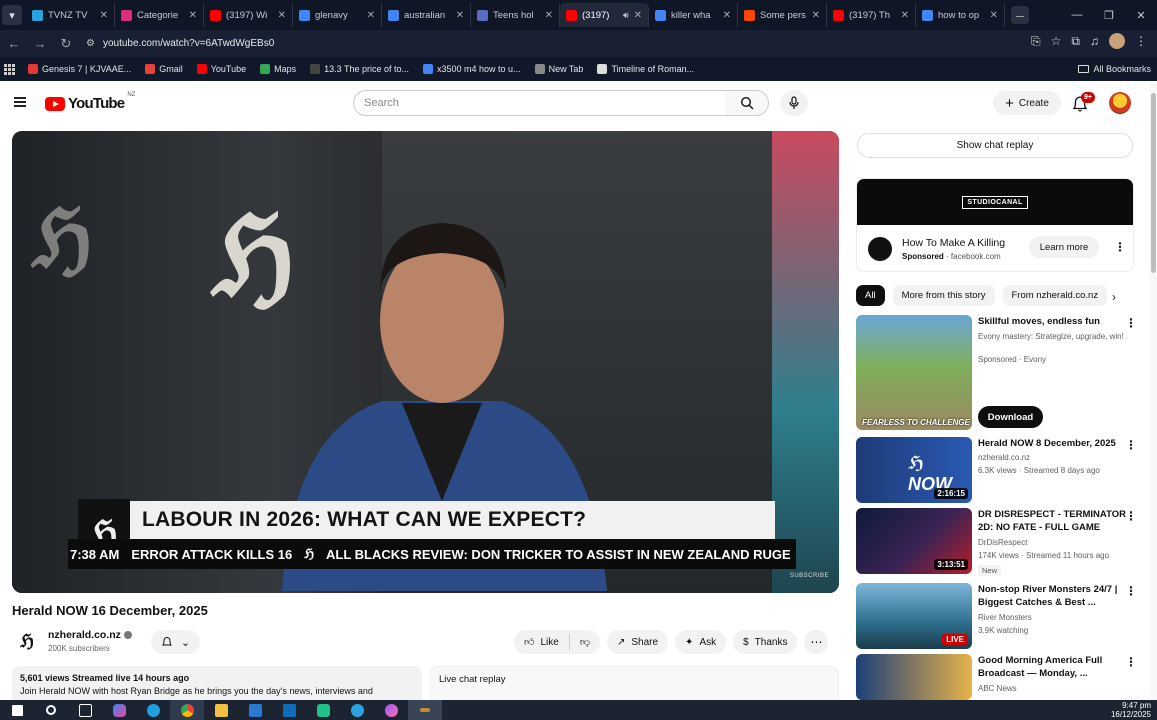  Describe the element at coordinates (914, 372) in the screenshot. I see `video-thumbnail: FEARLESS TO CHALLENGE` at that location.